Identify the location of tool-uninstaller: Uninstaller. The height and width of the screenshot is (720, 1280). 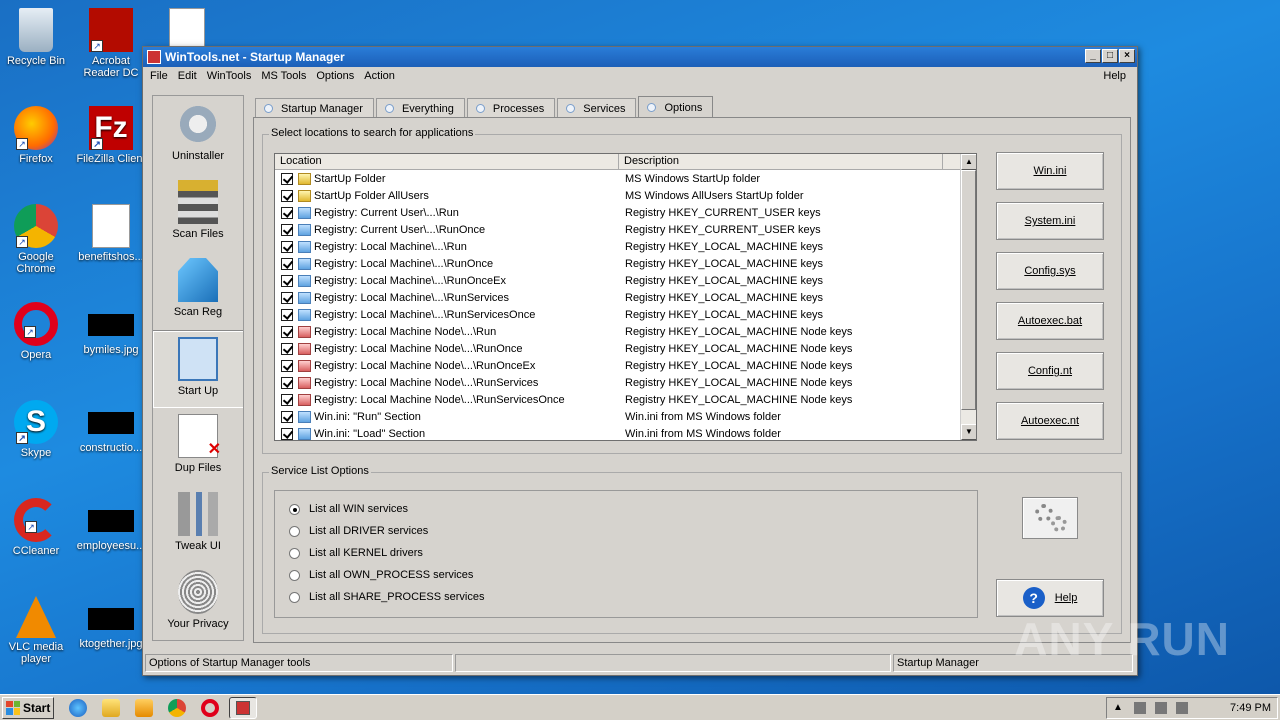
(198, 135).